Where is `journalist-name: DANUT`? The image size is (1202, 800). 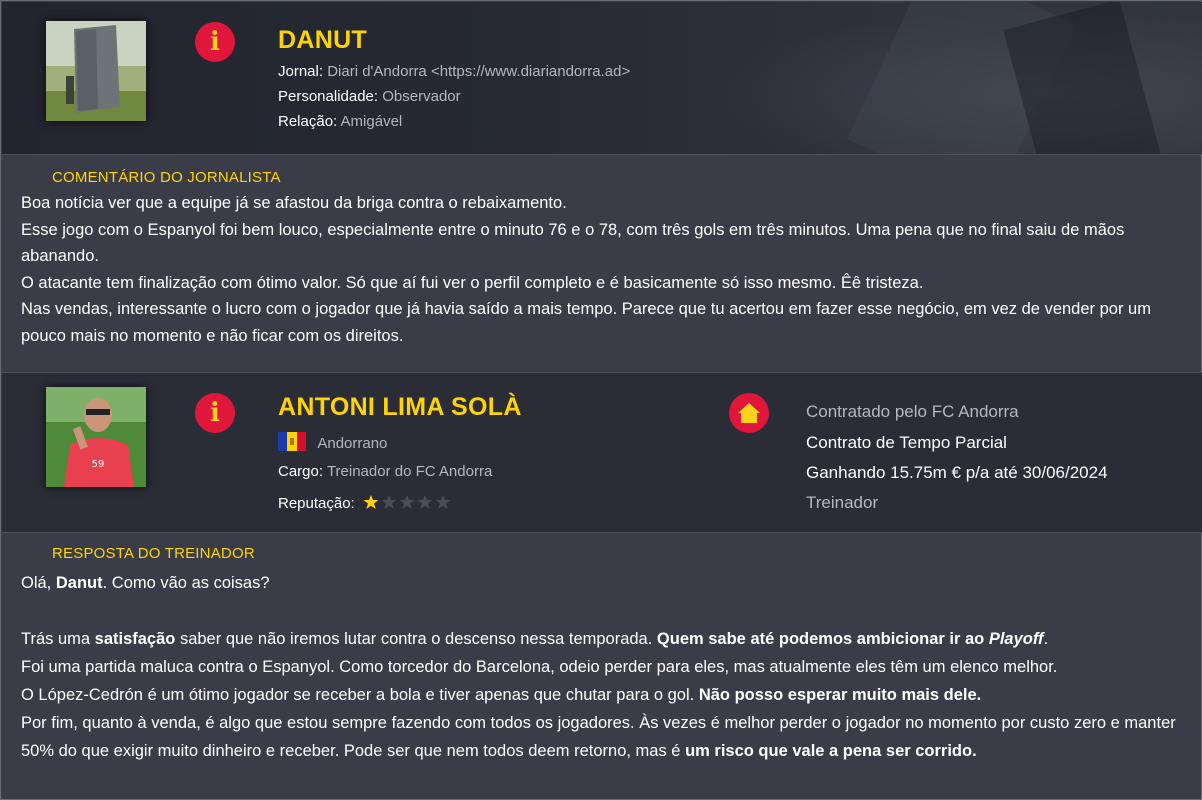
journalist-name: DANUT is located at coordinates (322, 40).